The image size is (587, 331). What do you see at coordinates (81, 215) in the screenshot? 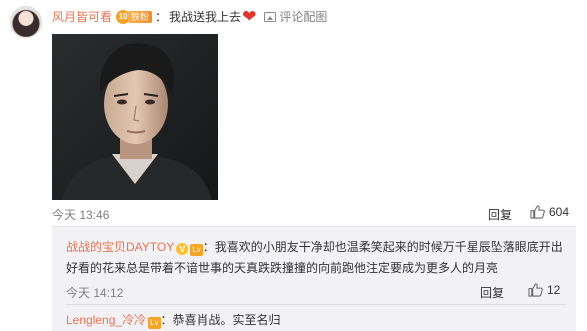
I see `comment-timestamp: 今天 13:46` at bounding box center [81, 215].